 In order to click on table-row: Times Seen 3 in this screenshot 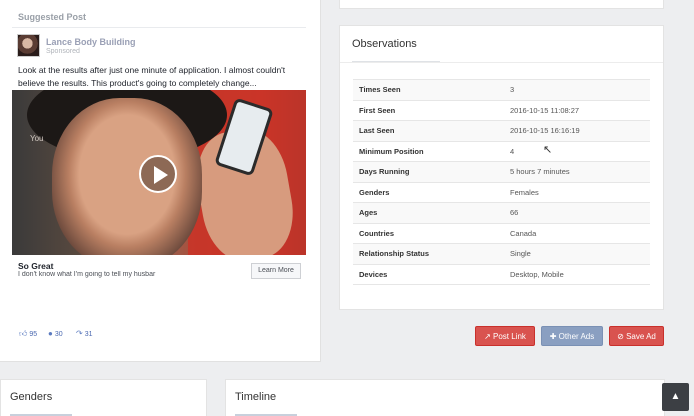, I will do `click(501, 89)`.